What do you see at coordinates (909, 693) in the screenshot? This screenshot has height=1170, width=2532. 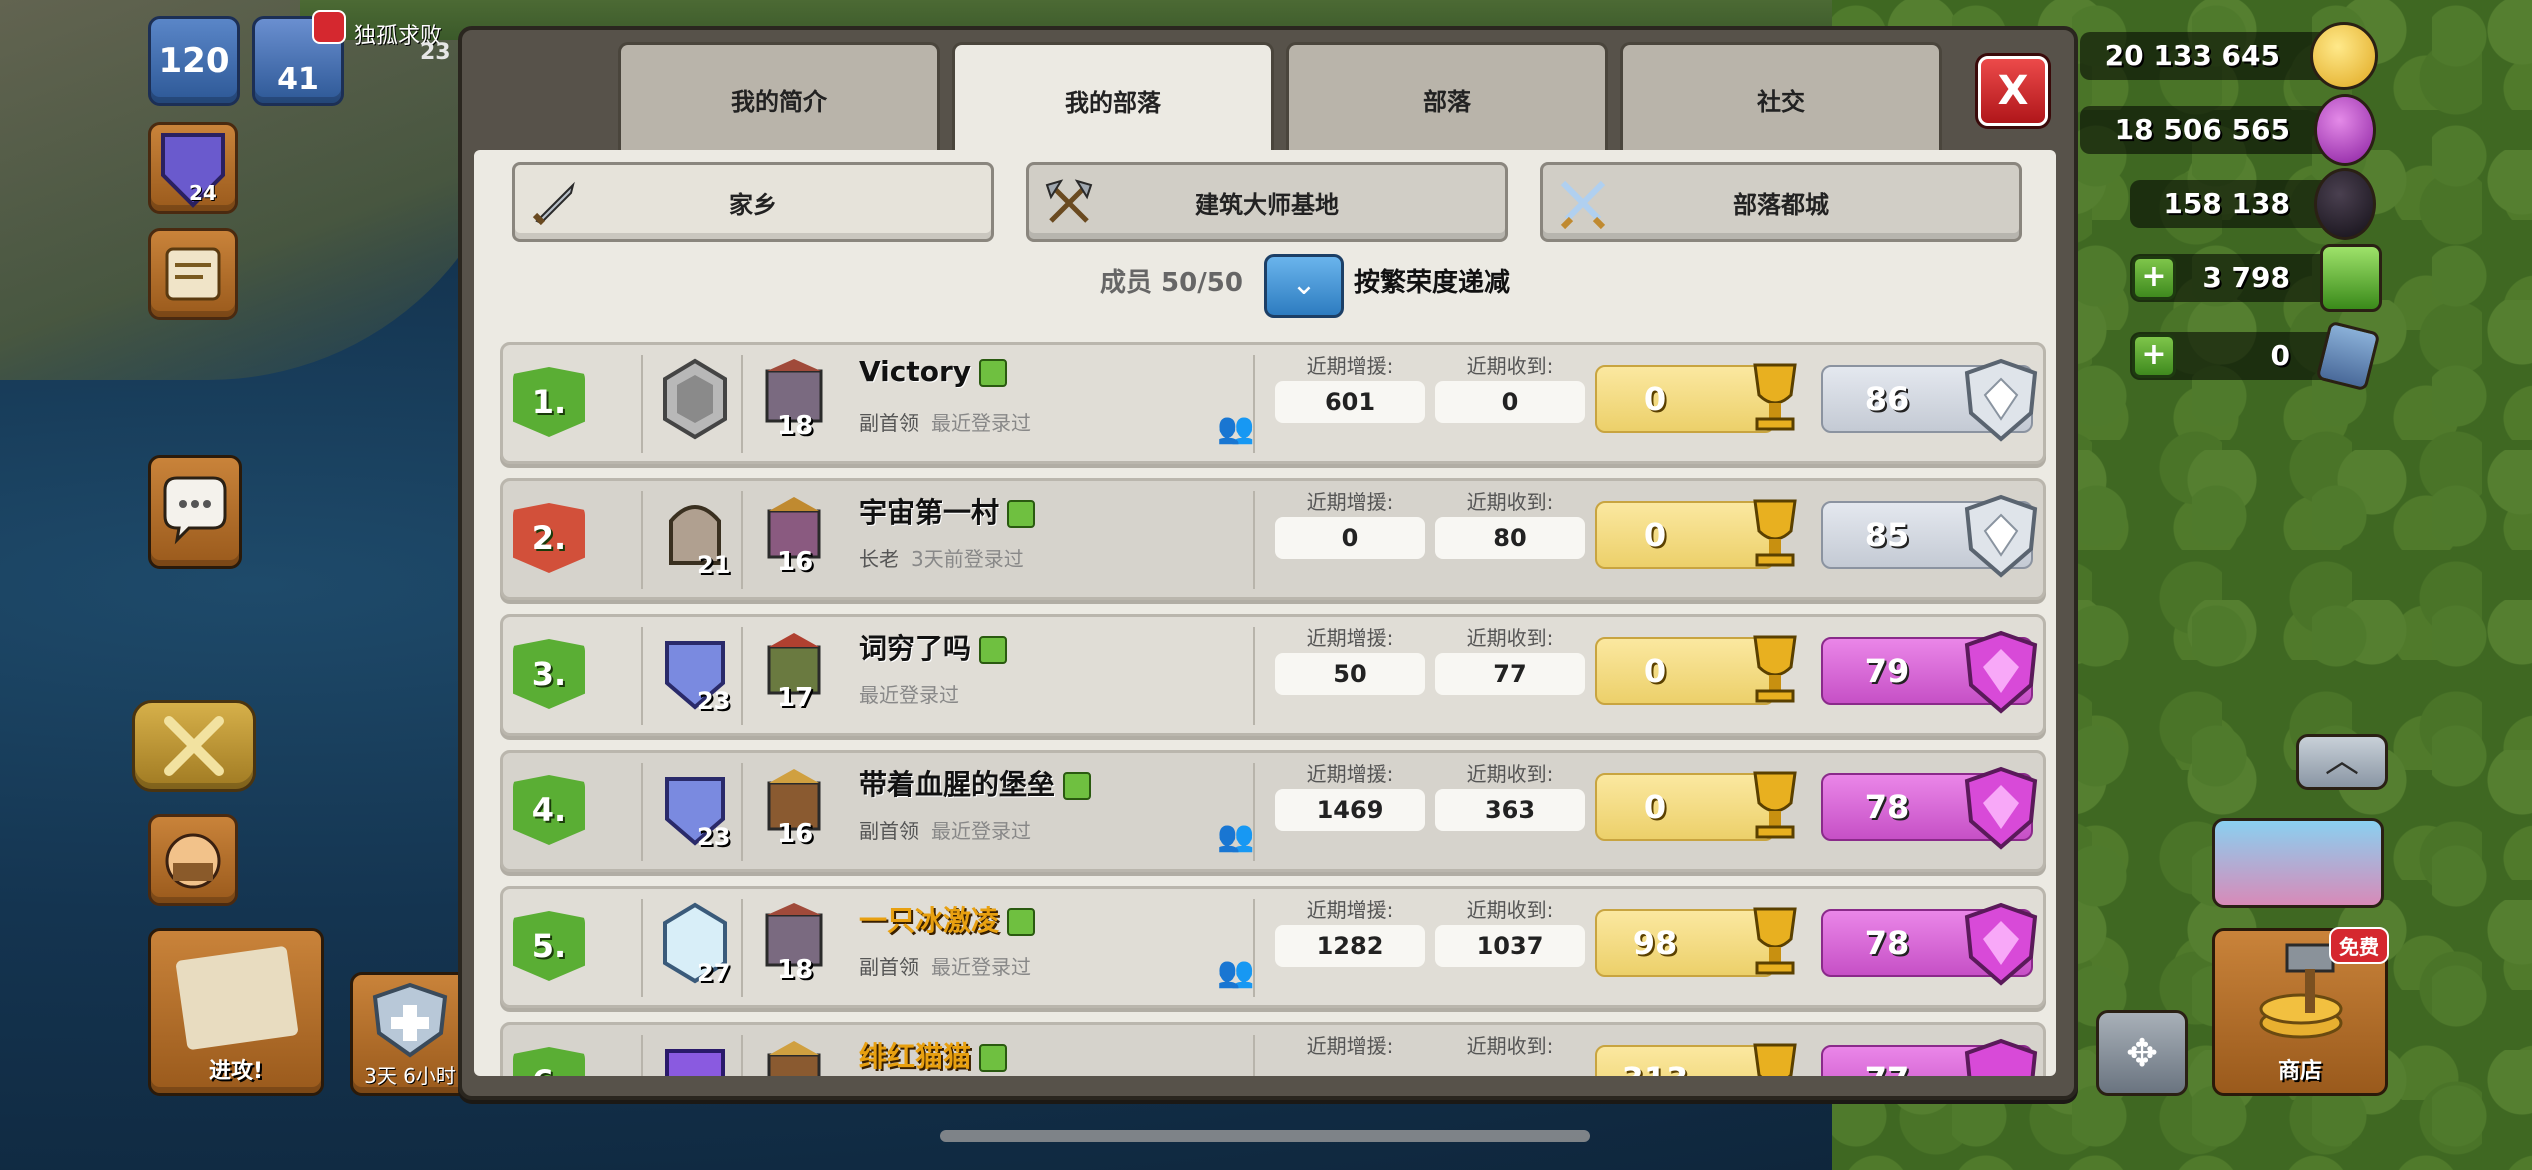 I see `player-role: 最近登录过` at bounding box center [909, 693].